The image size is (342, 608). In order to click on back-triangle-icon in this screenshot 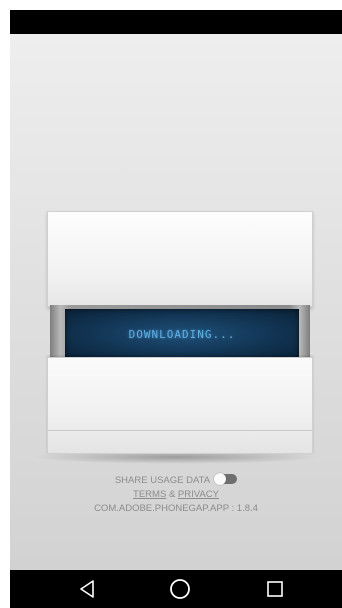, I will do `click(87, 589)`.